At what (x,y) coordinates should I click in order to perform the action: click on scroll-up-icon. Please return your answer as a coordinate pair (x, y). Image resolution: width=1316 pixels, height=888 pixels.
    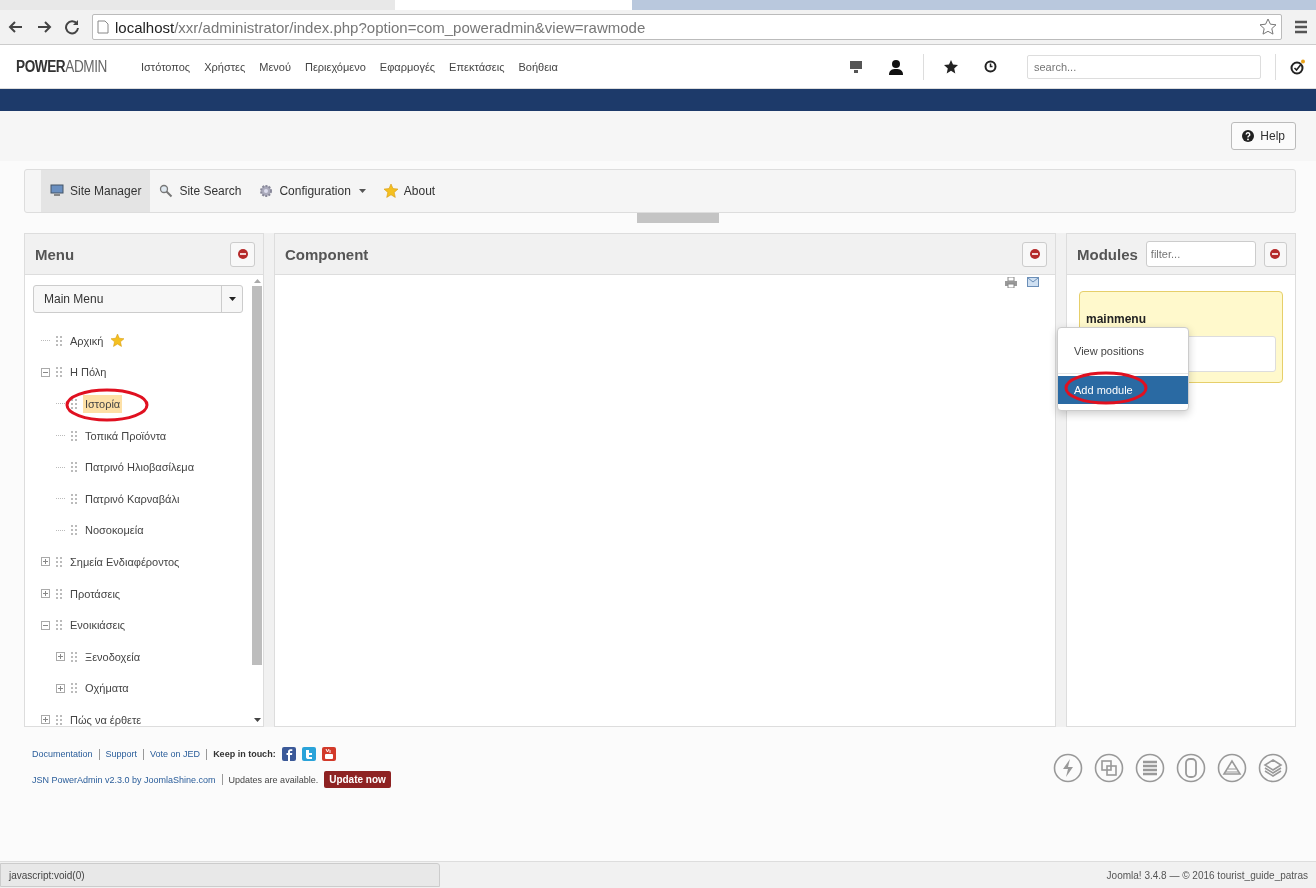
    Looking at the image, I should click on (257, 281).